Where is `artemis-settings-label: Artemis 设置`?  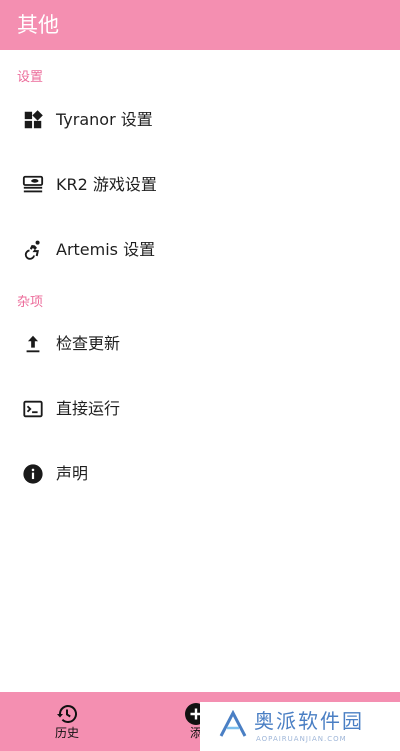
artemis-settings-label: Artemis 设置 is located at coordinates (106, 249).